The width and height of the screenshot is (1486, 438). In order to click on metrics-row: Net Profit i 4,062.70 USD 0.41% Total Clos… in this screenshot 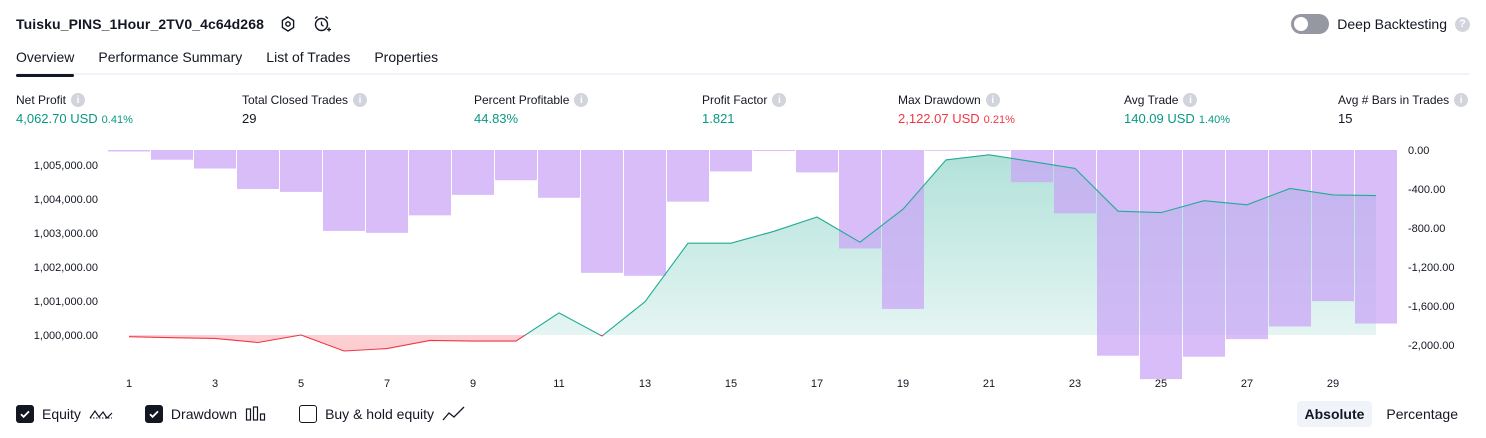, I will do `click(743, 111)`.